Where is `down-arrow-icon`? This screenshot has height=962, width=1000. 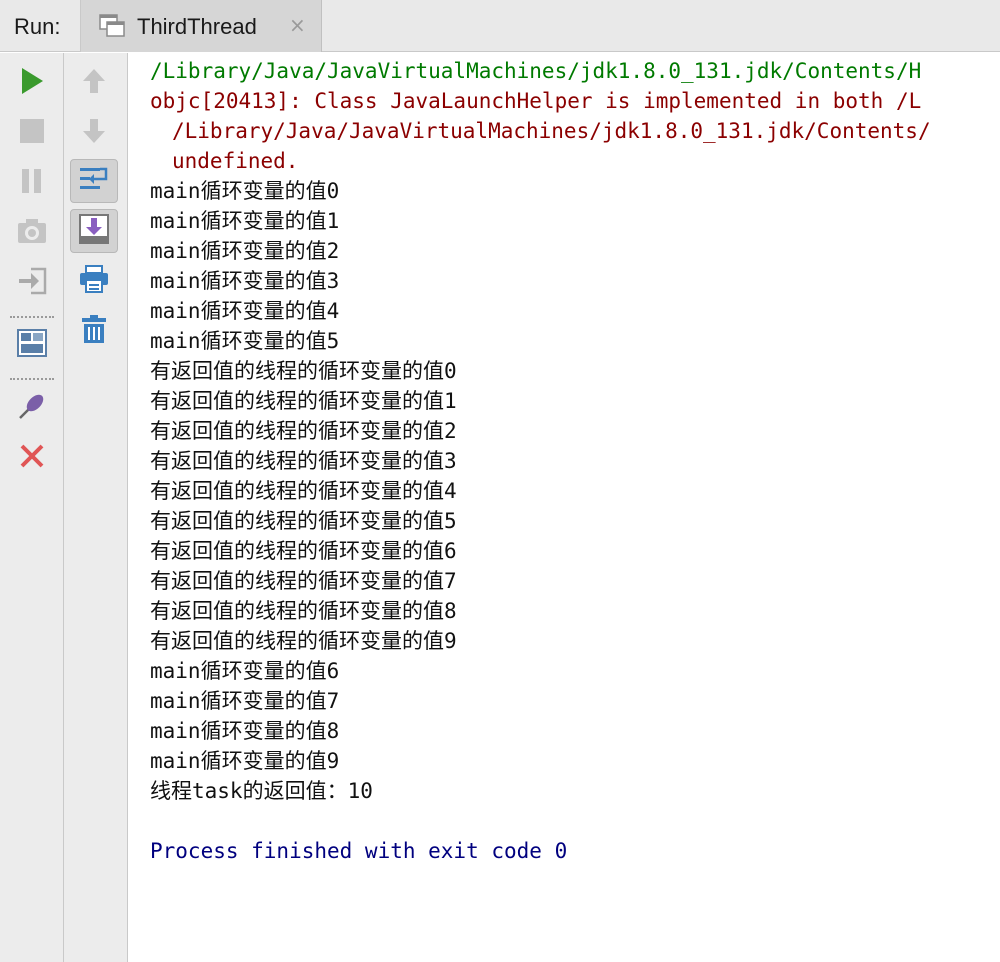
down-arrow-icon is located at coordinates (94, 133).